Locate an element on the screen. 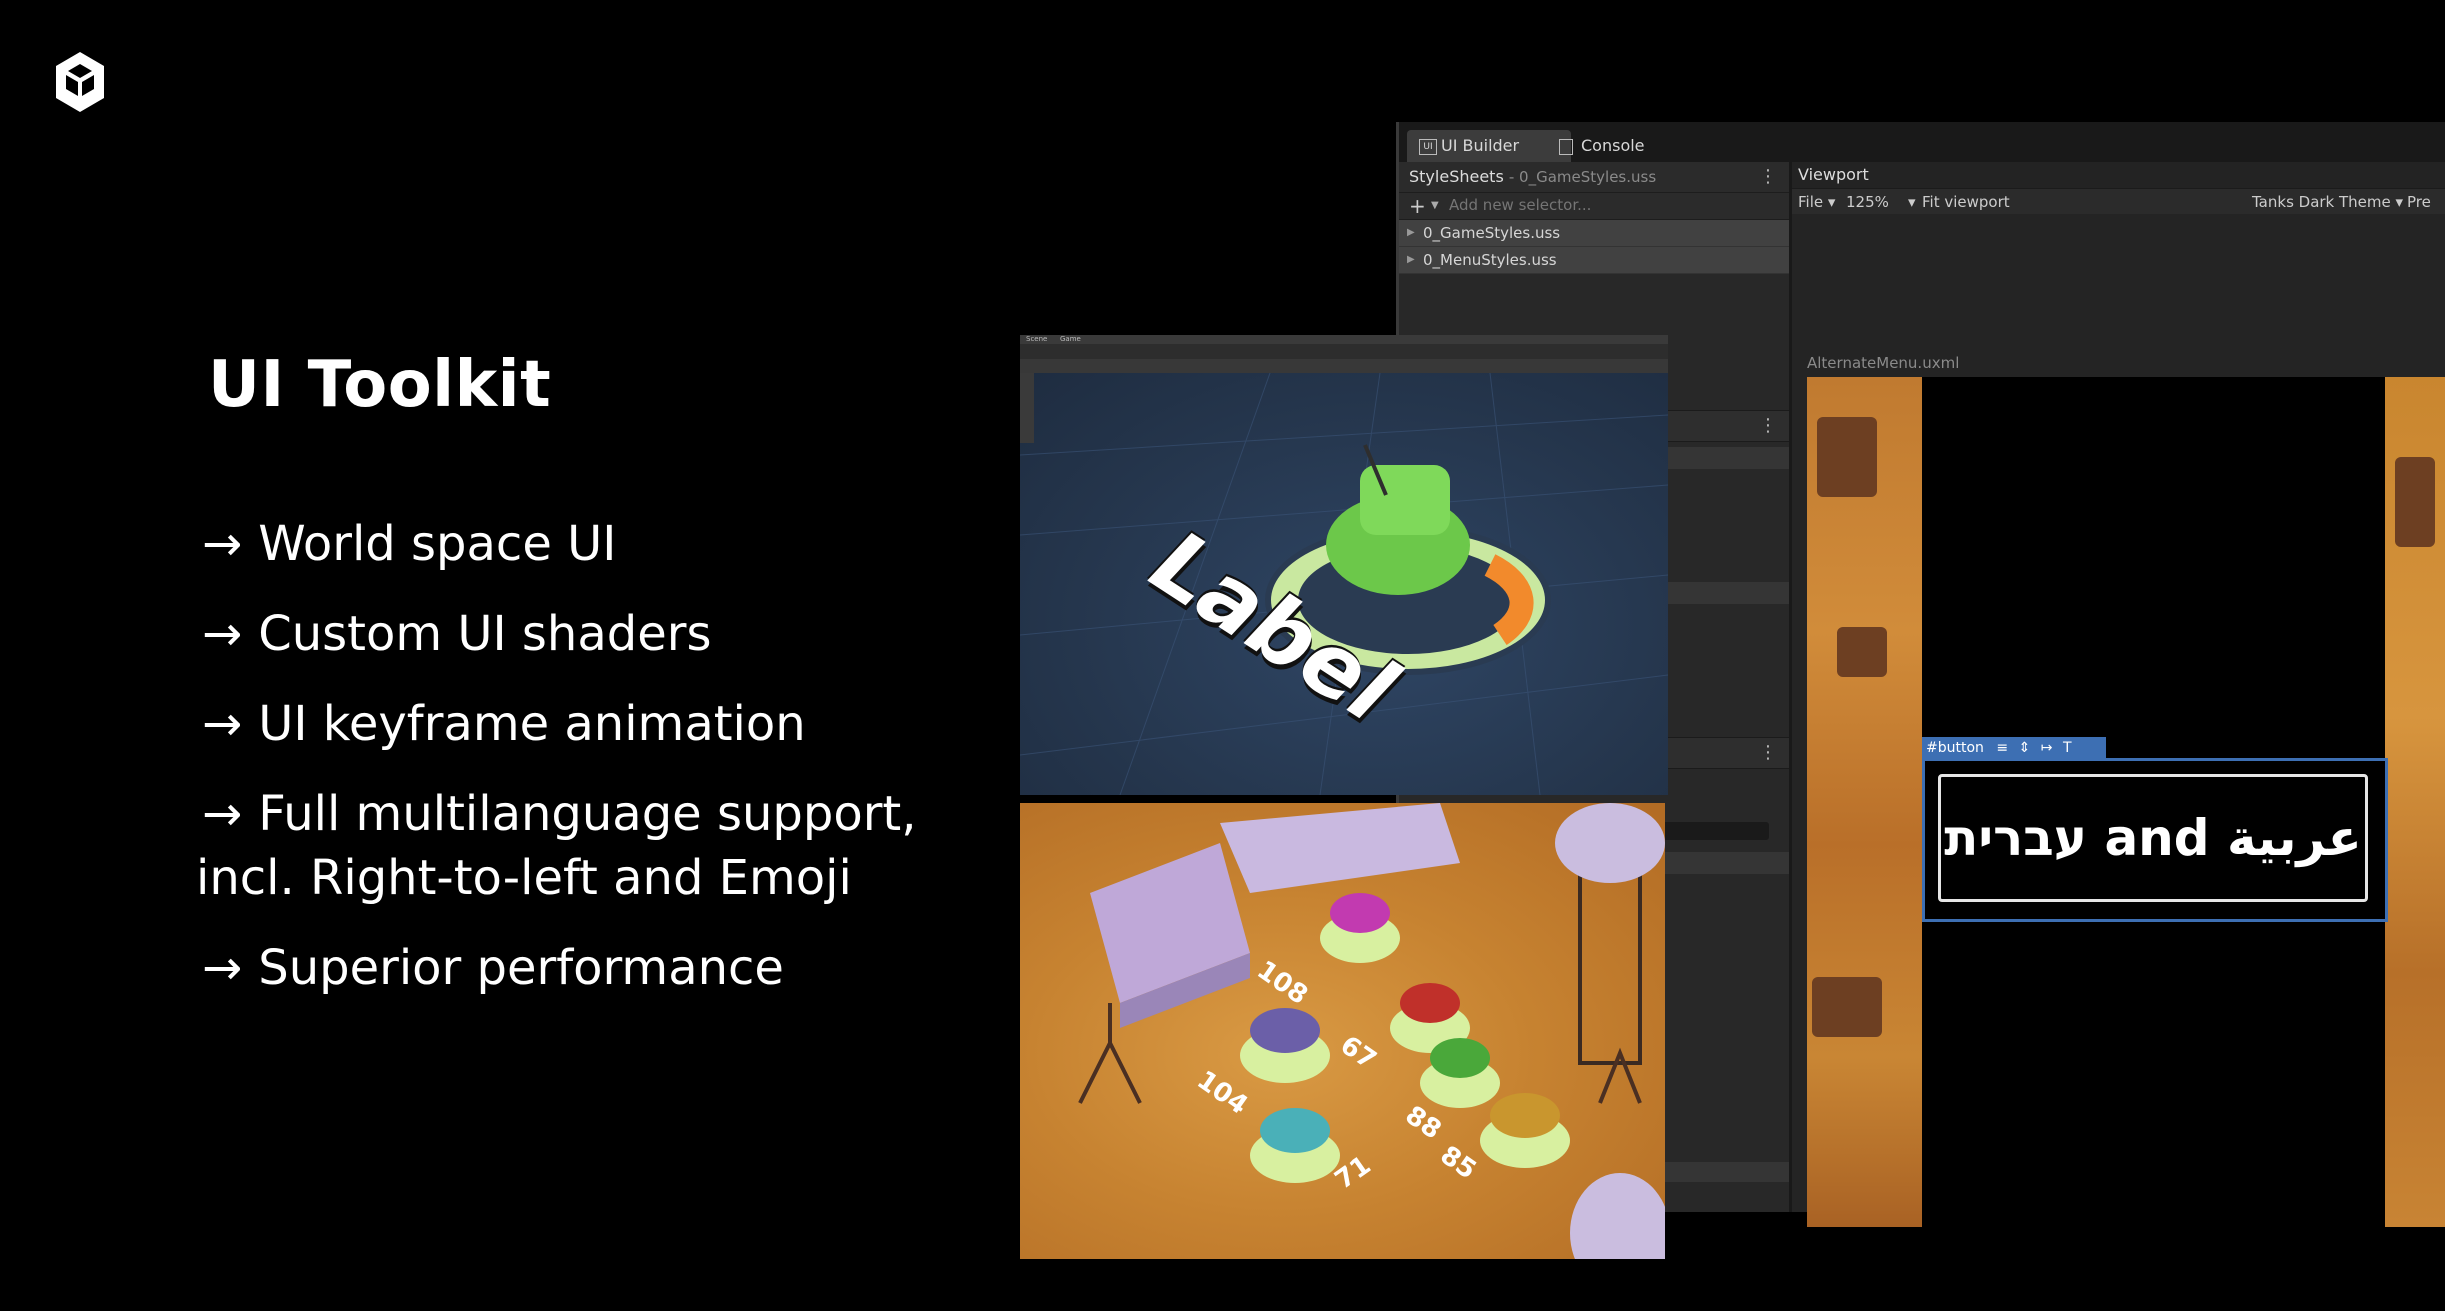 Image resolution: width=2445 pixels, height=1311 pixels. editor-tab-bar: UI UI Builder Console is located at coordinates (1922, 142).